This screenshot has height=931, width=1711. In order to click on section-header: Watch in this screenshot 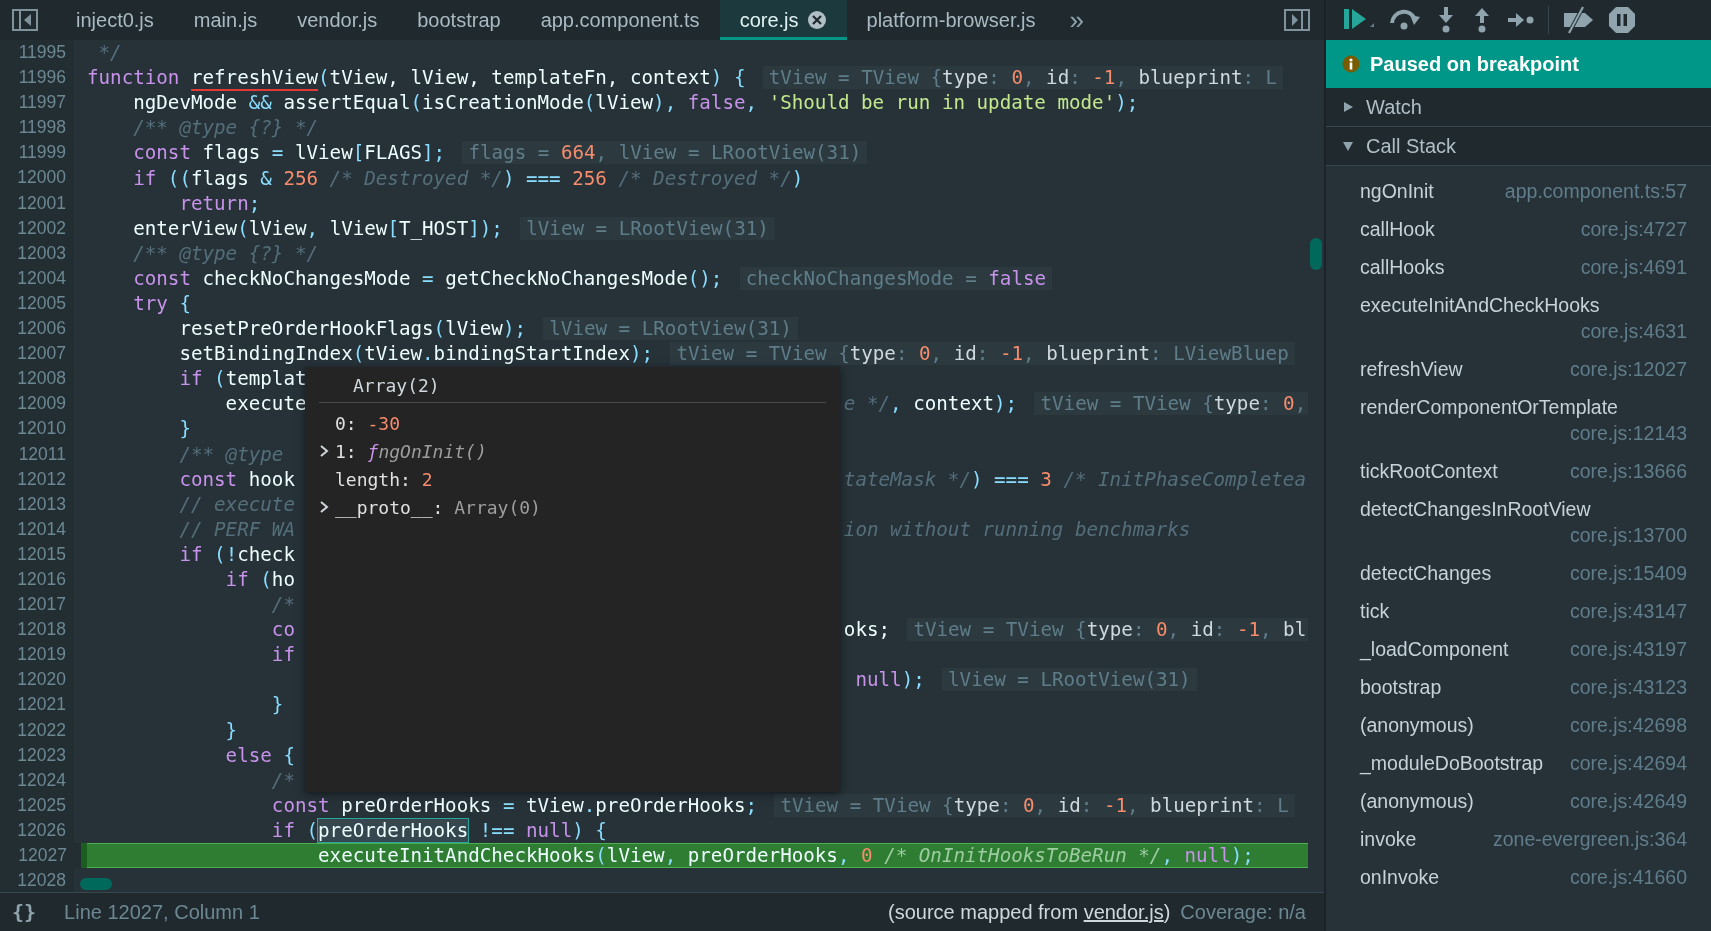, I will do `click(1518, 107)`.